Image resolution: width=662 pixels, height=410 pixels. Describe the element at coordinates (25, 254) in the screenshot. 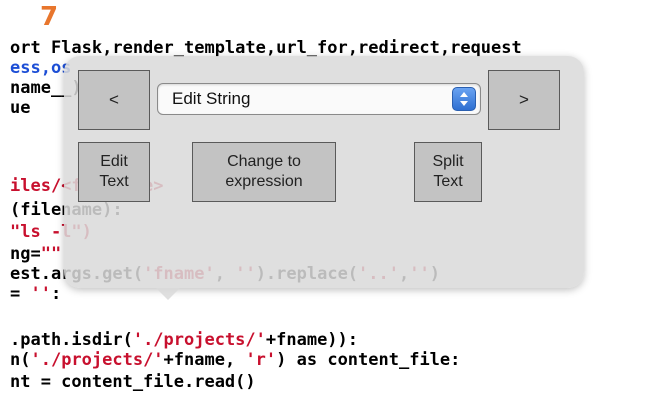

I see `code-token: ng=` at that location.